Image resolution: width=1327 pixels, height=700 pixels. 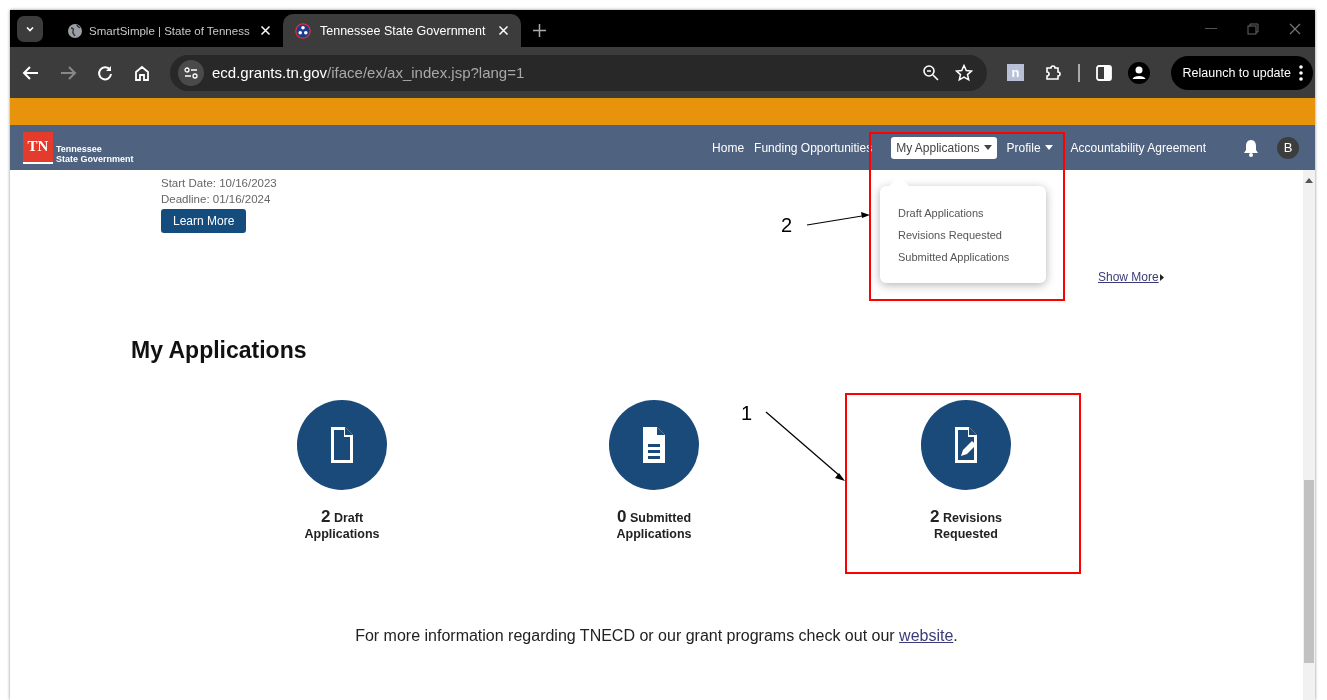 What do you see at coordinates (38, 147) in the screenshot?
I see `logo-badge: TN` at bounding box center [38, 147].